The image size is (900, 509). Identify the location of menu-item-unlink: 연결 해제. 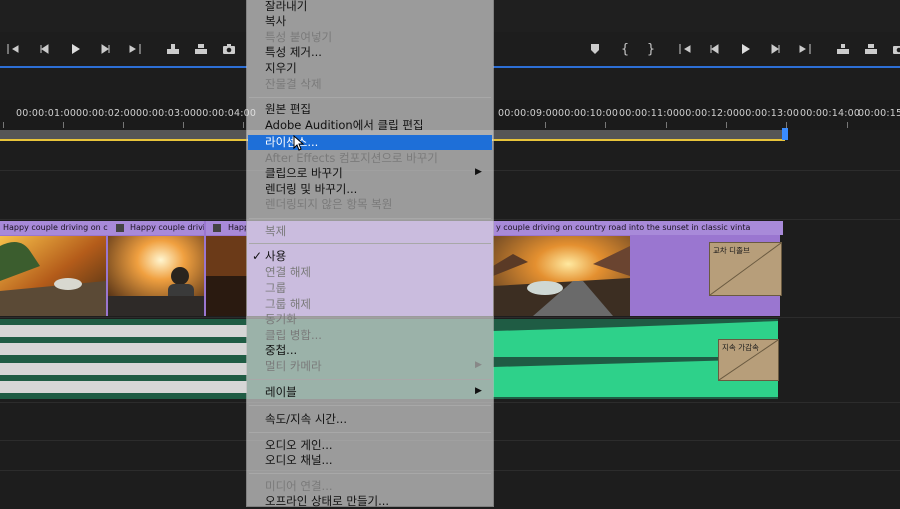
(288, 272).